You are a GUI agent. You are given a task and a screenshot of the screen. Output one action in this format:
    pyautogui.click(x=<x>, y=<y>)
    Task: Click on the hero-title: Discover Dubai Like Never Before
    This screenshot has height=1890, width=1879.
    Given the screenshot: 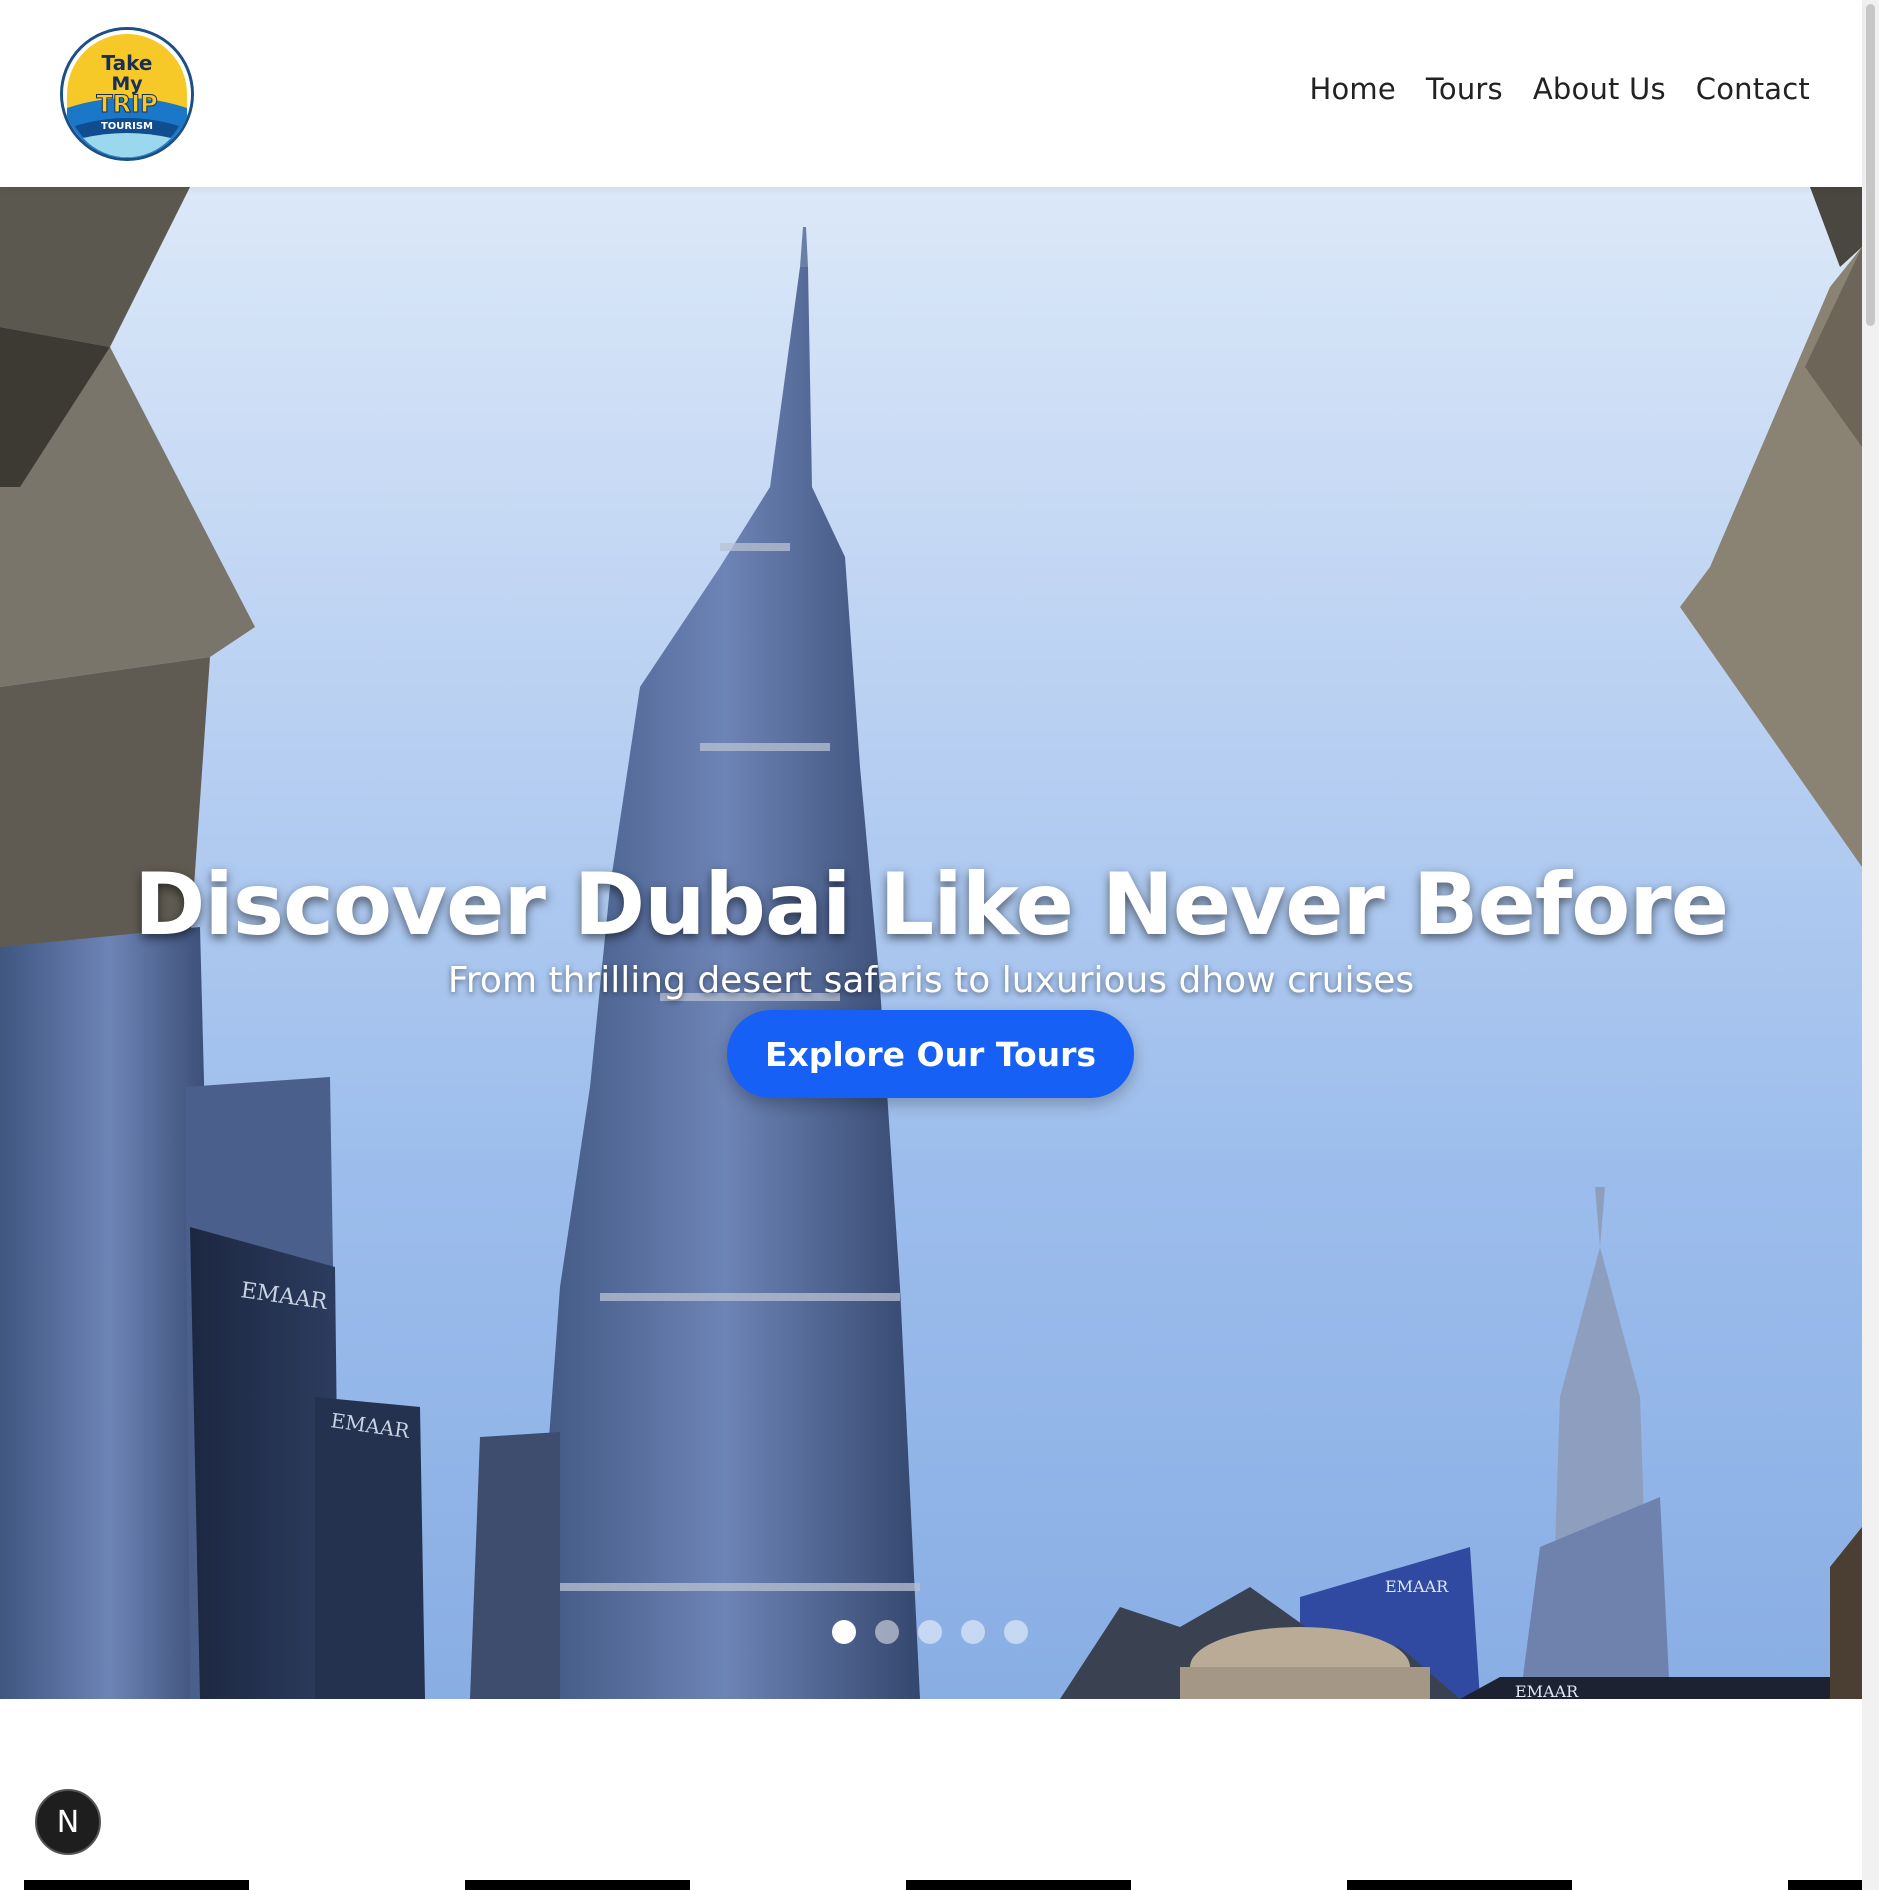 What is the action you would take?
    pyautogui.click(x=931, y=904)
    